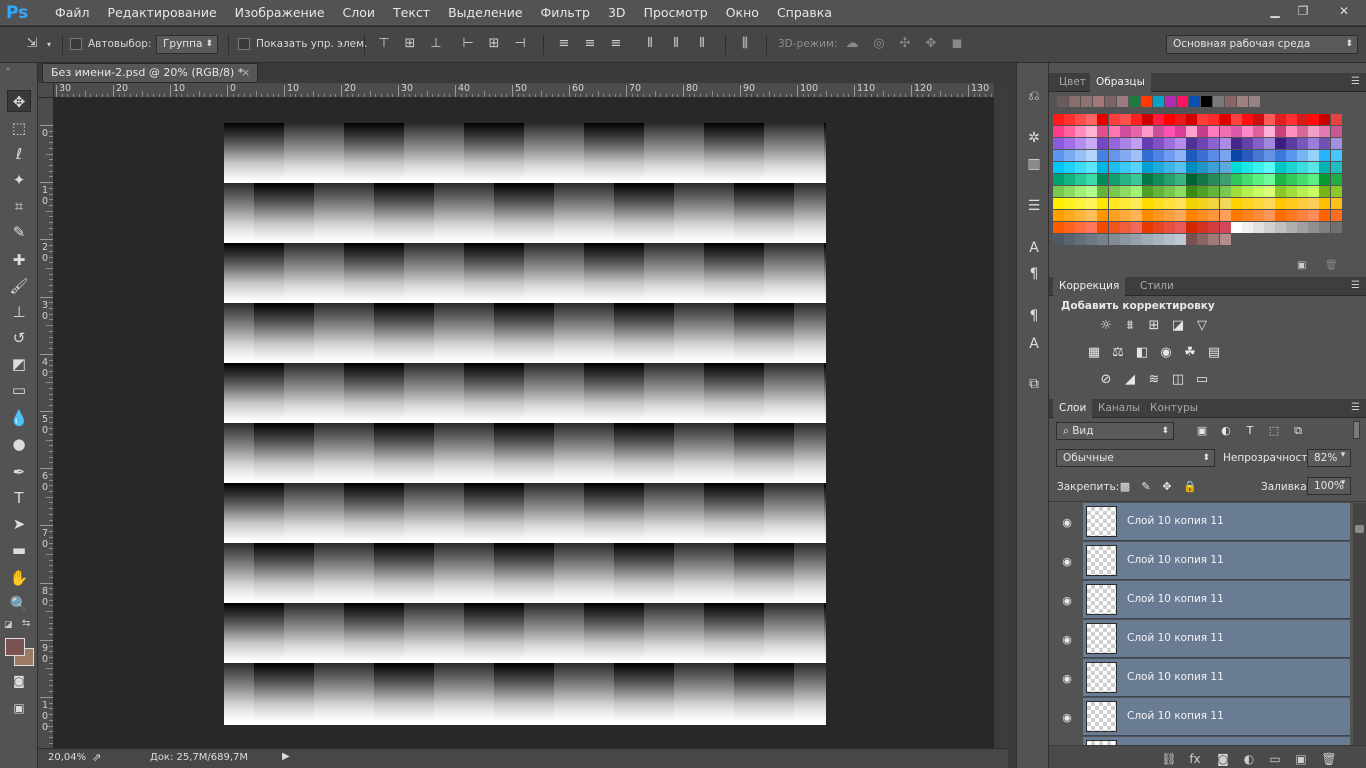 The height and width of the screenshot is (768, 1366). What do you see at coordinates (1202, 380) in the screenshot?
I see `gradient-map-icon: ▭` at bounding box center [1202, 380].